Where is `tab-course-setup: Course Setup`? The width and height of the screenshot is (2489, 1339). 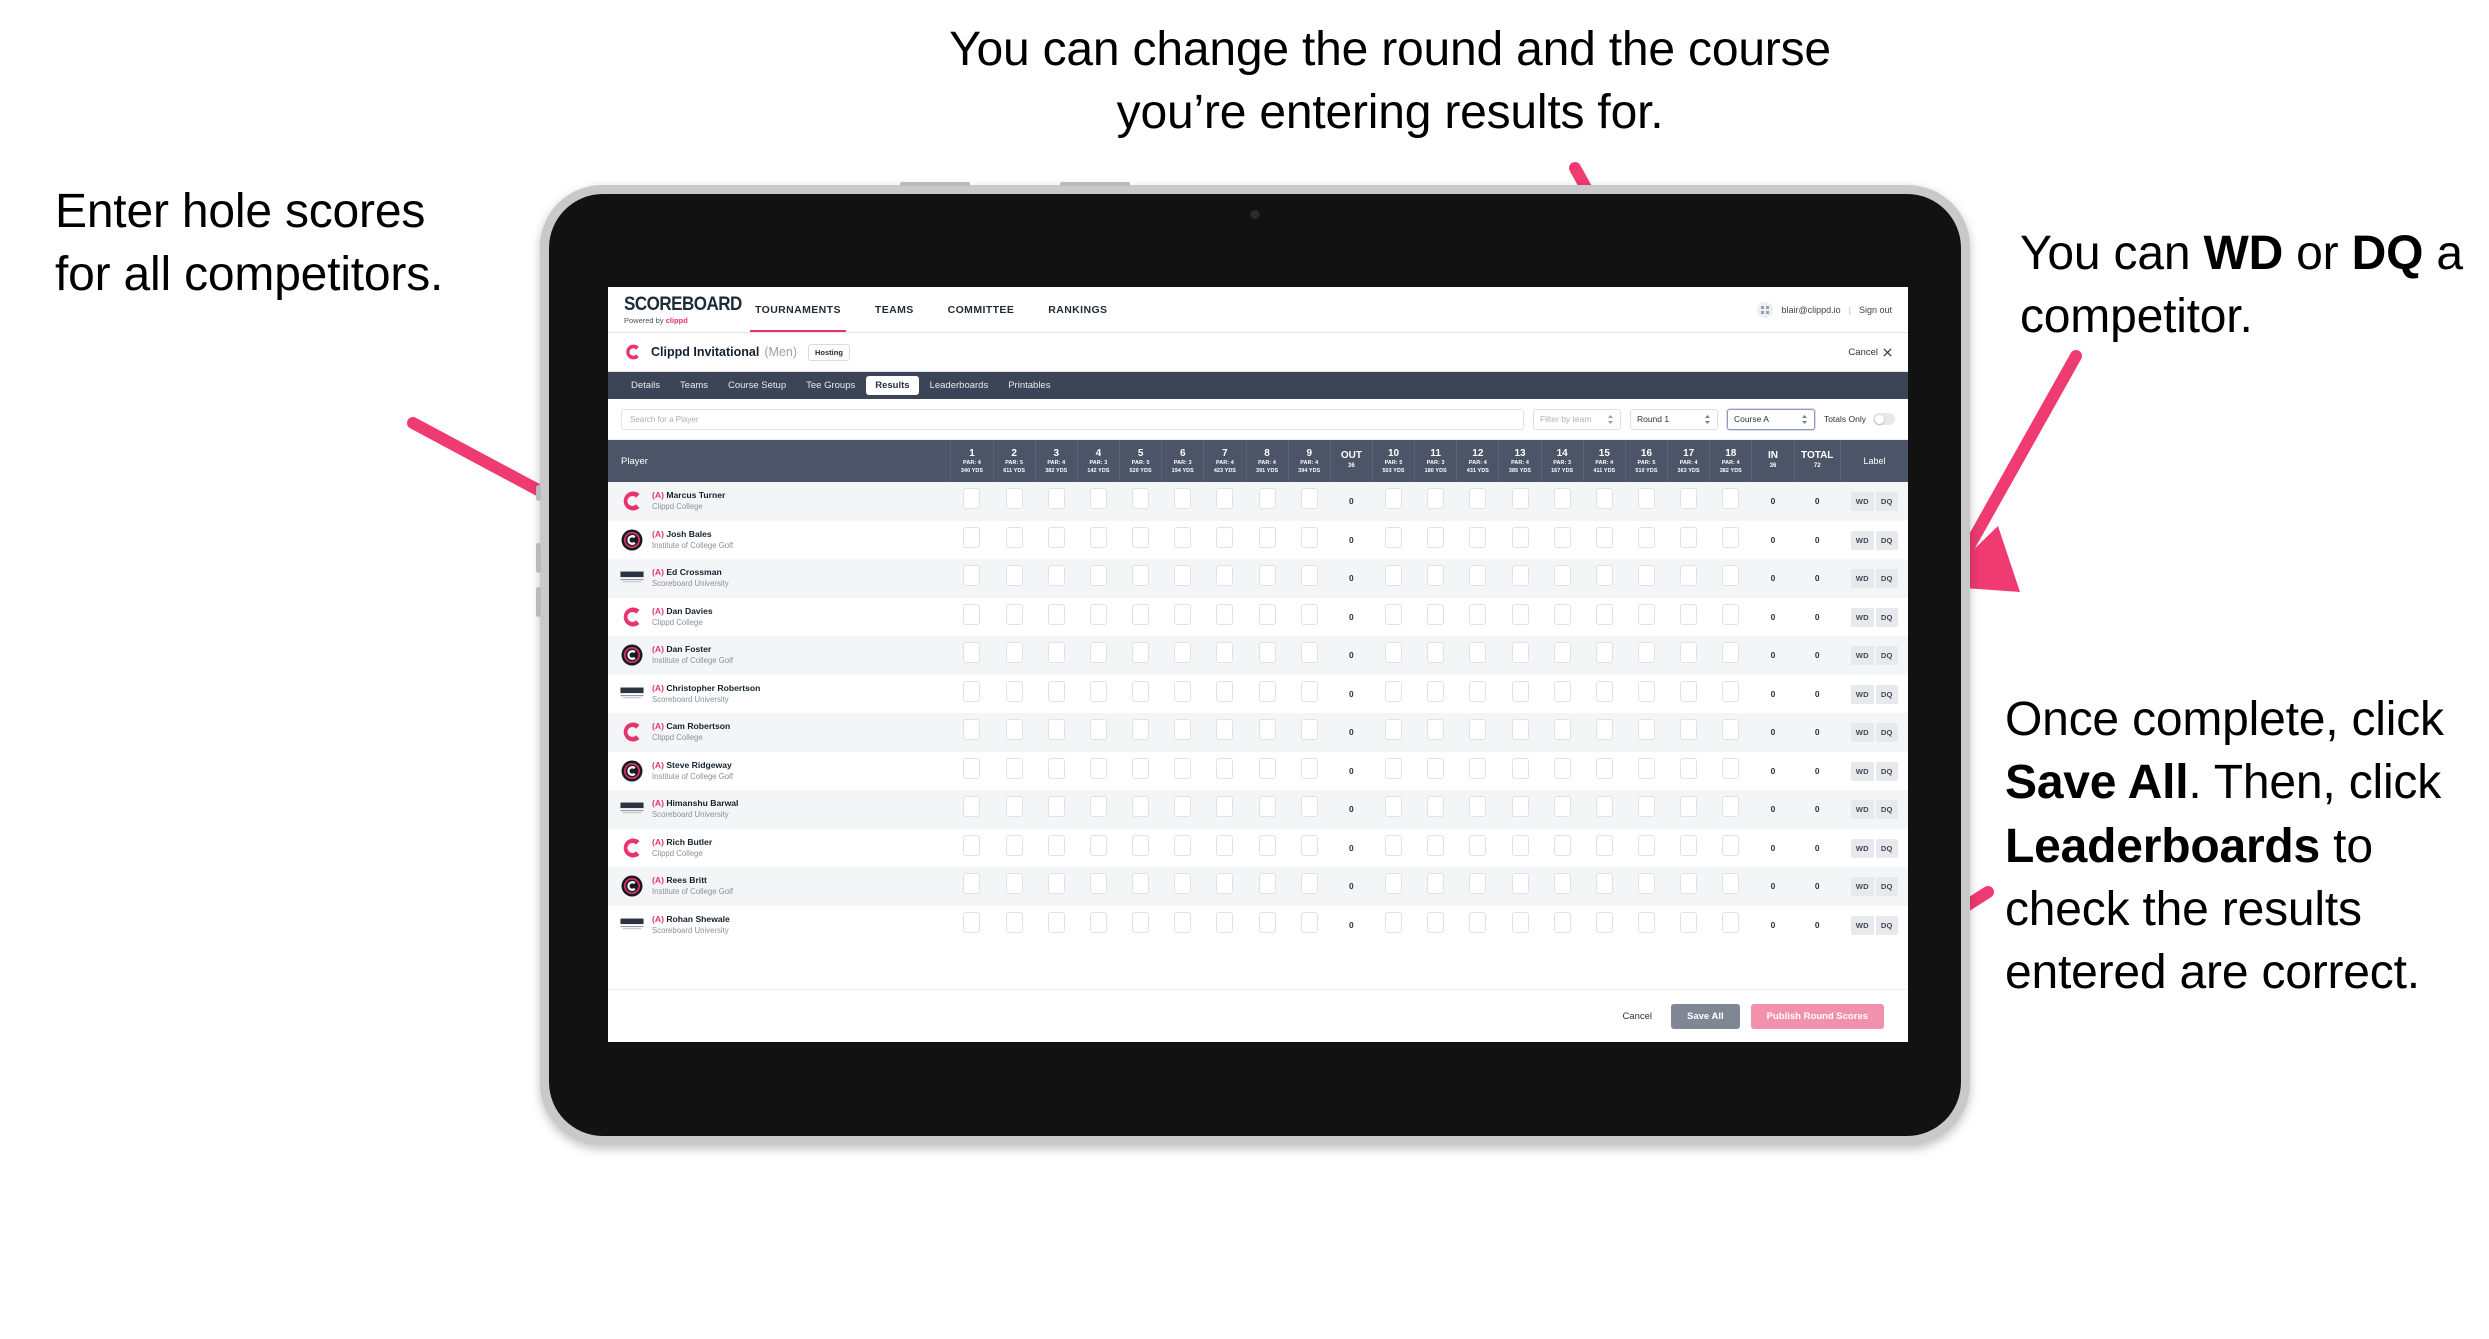
tab-course-setup: Course Setup is located at coordinates (757, 385).